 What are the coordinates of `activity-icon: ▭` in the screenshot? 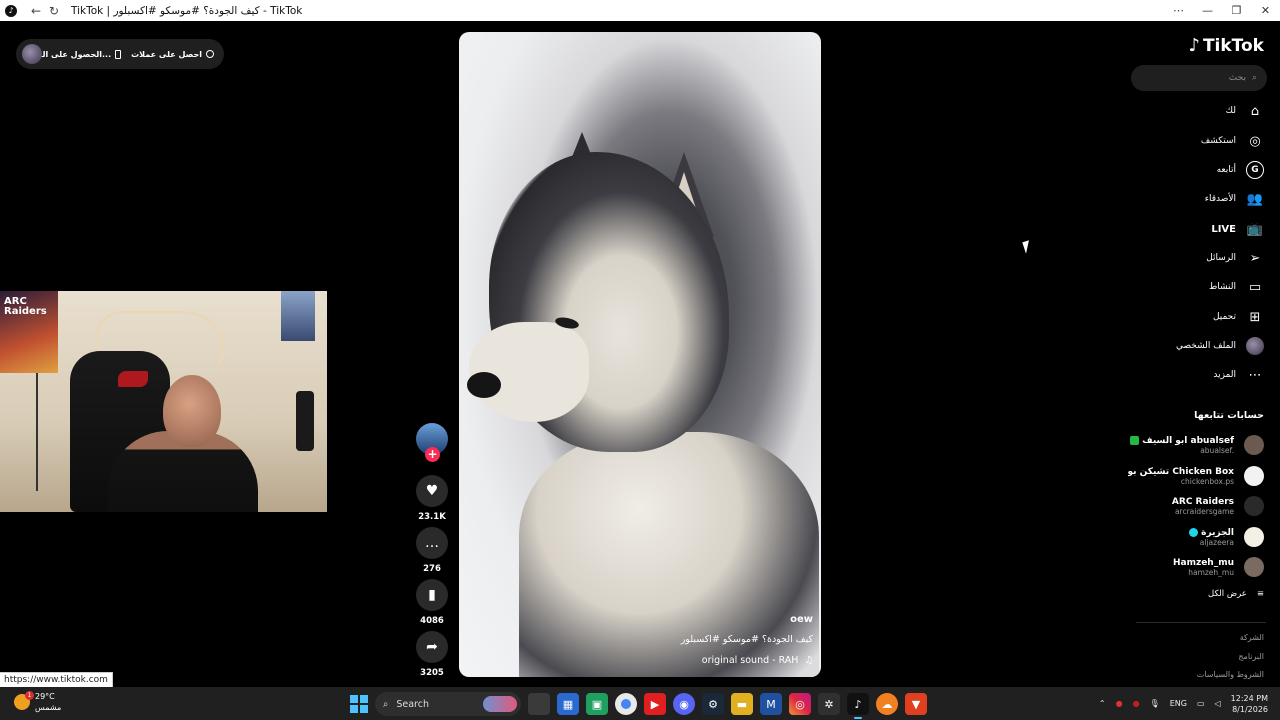 It's located at (1255, 287).